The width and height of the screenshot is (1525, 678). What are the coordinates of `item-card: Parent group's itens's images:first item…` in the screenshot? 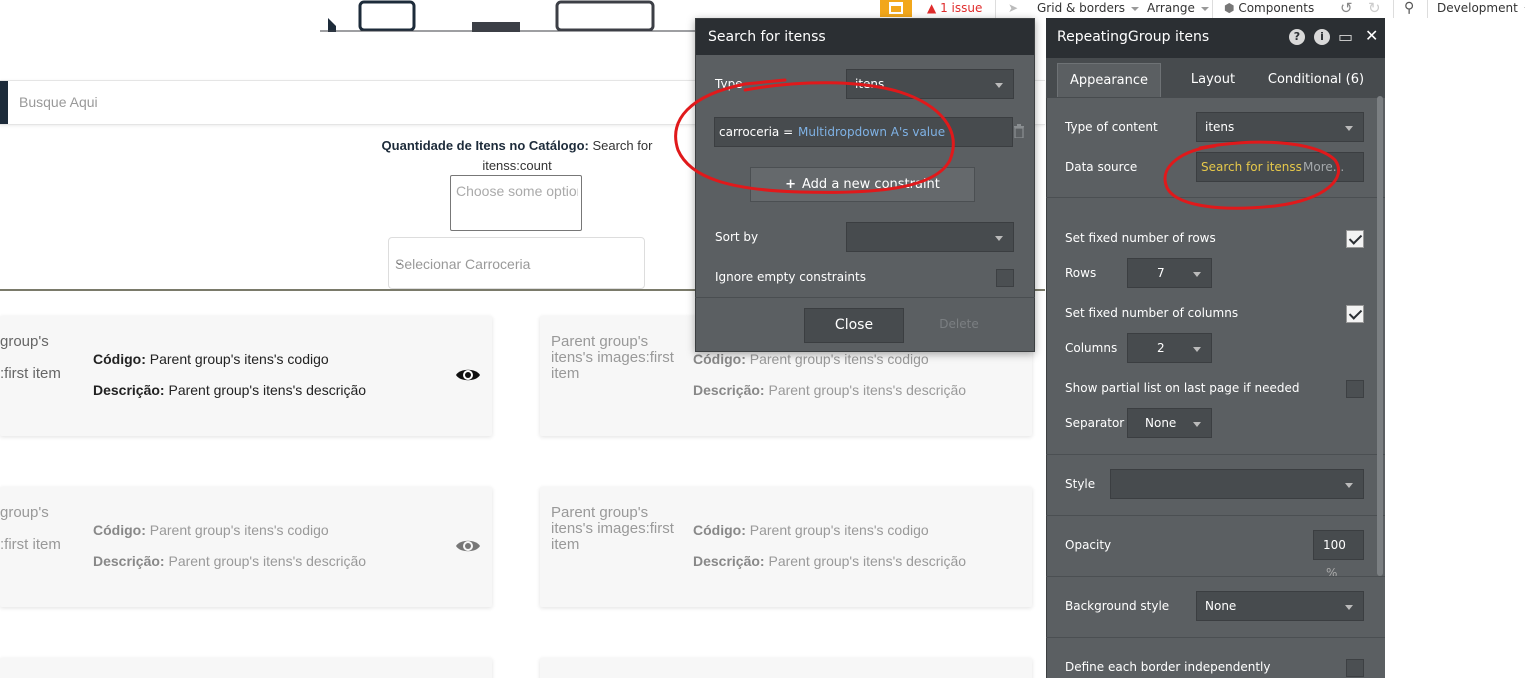 It's located at (786, 547).